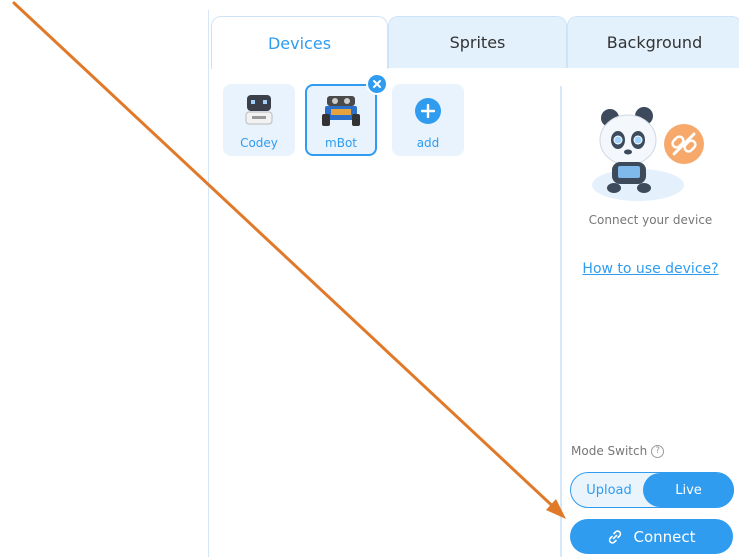  Describe the element at coordinates (658, 451) in the screenshot. I see `help-question-icon: ?` at that location.